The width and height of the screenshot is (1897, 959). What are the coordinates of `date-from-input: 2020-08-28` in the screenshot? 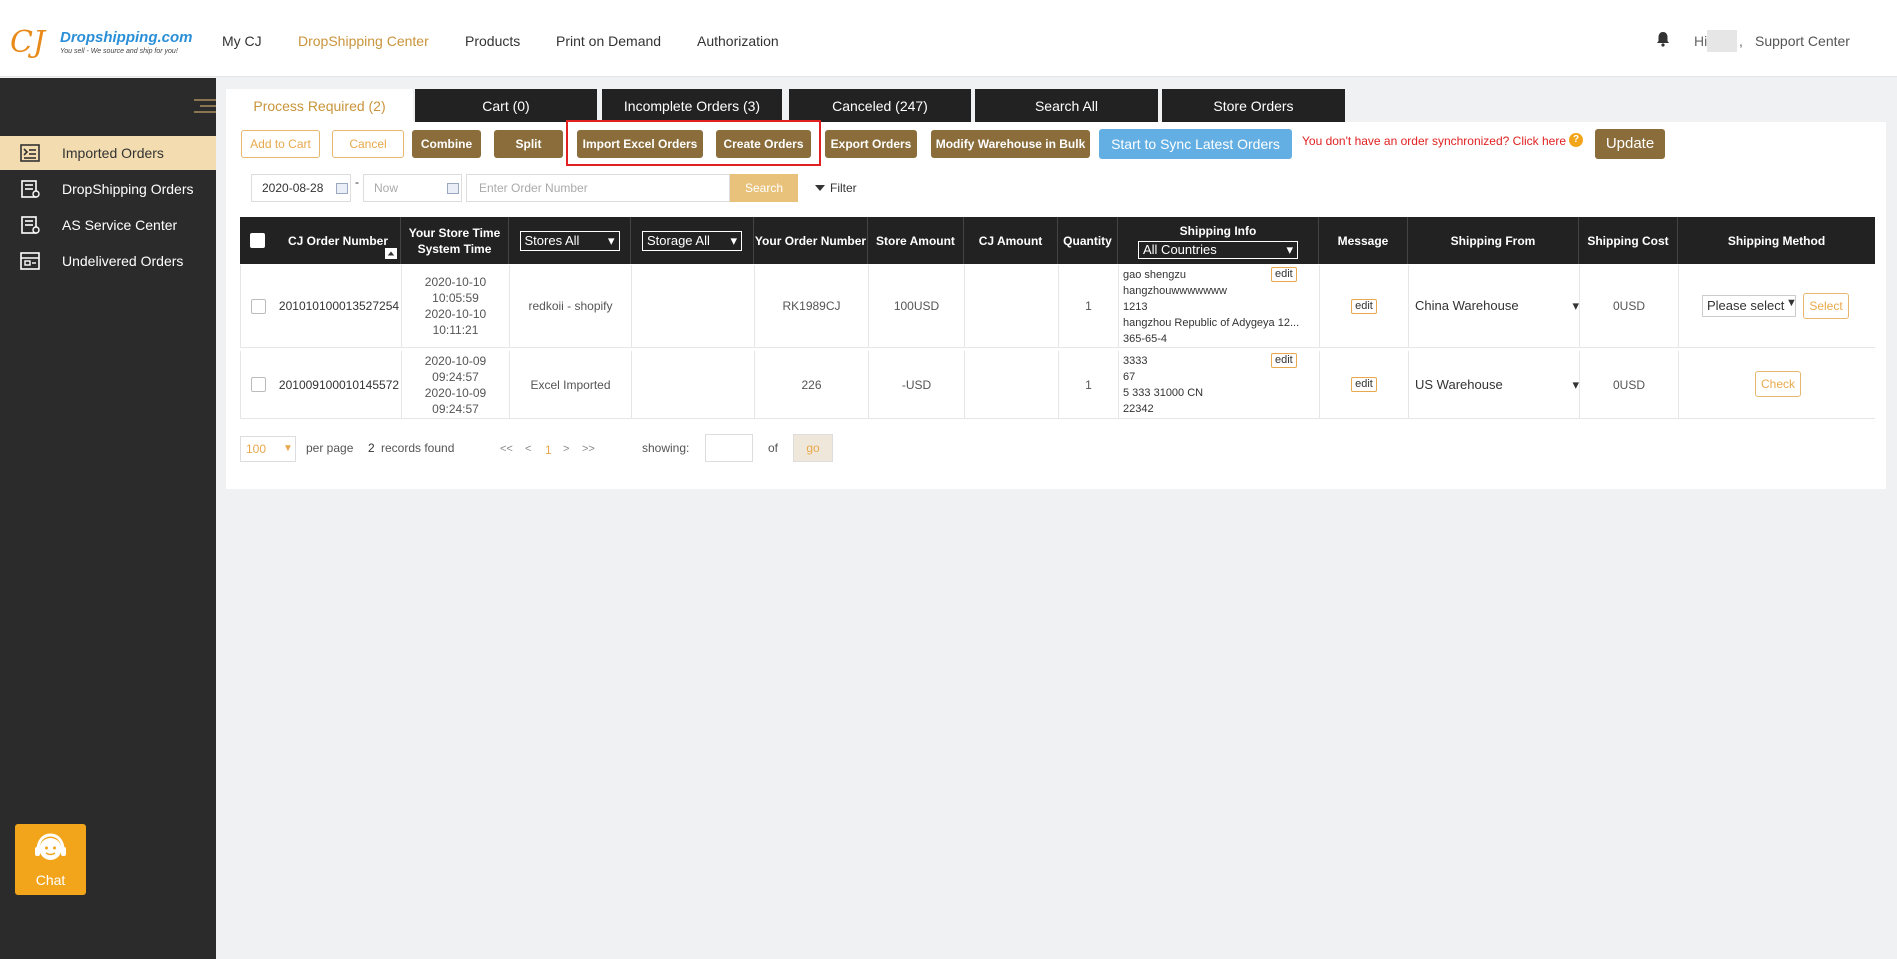 It's located at (301, 188).